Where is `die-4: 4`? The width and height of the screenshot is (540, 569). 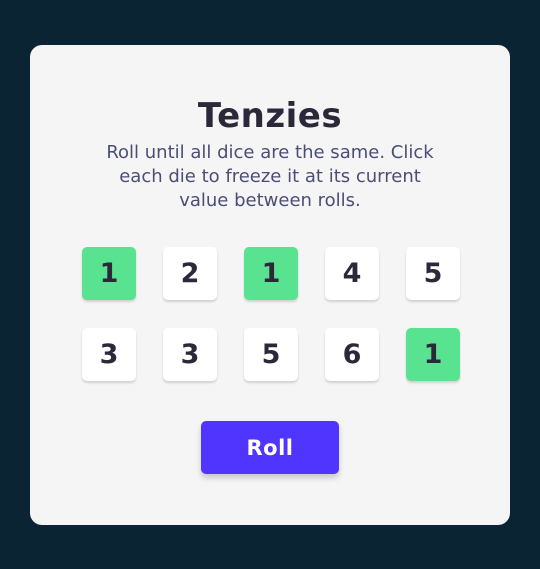
die-4: 4 is located at coordinates (352, 273).